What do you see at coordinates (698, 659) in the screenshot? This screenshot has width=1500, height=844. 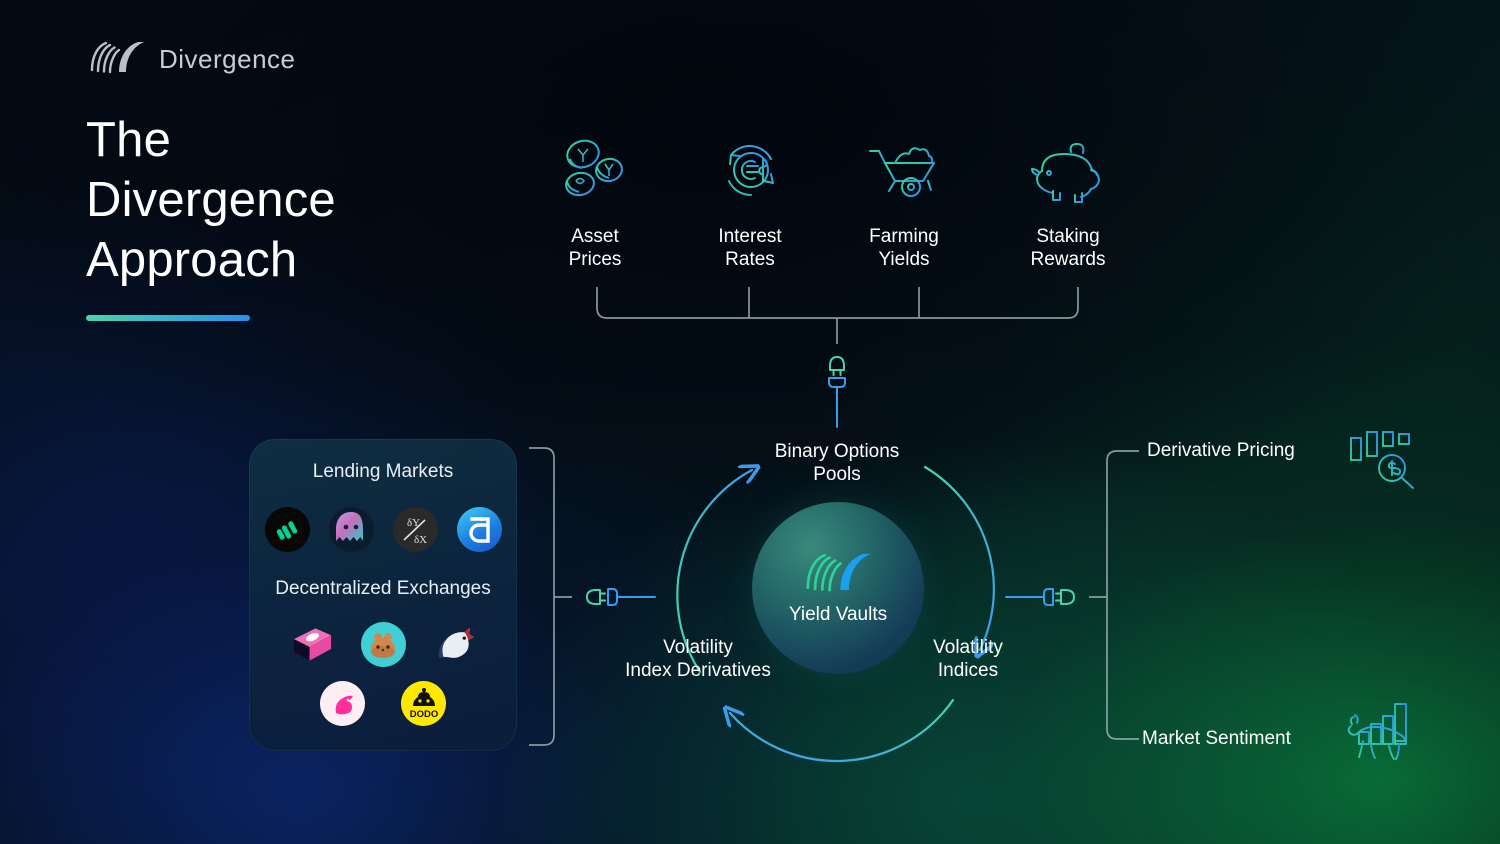 I see `cycle-label-volatility-index-derivatives: Volatility Index Derivatives` at bounding box center [698, 659].